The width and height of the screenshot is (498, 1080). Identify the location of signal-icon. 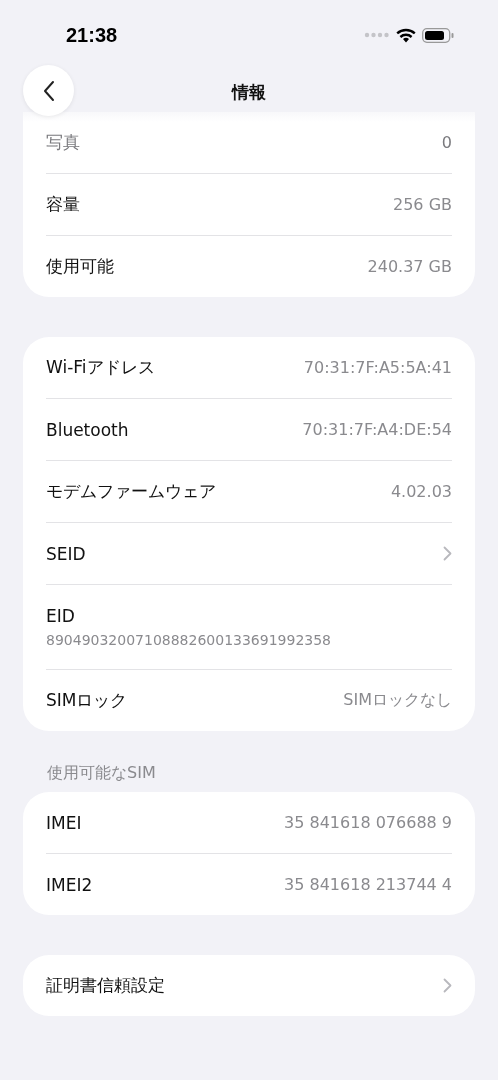
(377, 35).